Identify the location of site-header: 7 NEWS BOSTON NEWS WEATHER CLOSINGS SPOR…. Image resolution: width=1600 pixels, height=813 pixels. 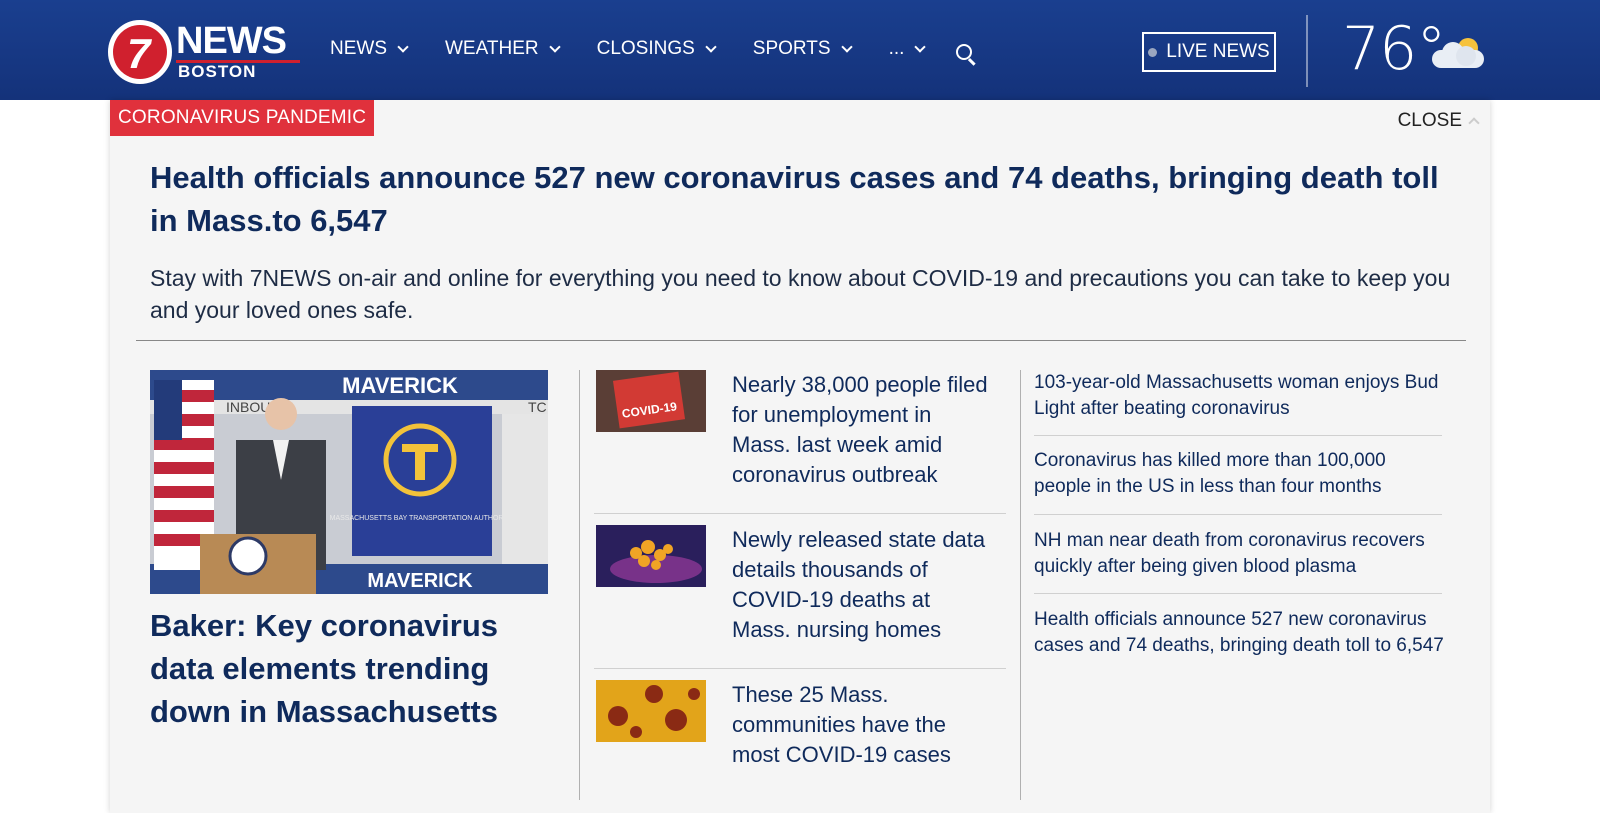
(800, 50).